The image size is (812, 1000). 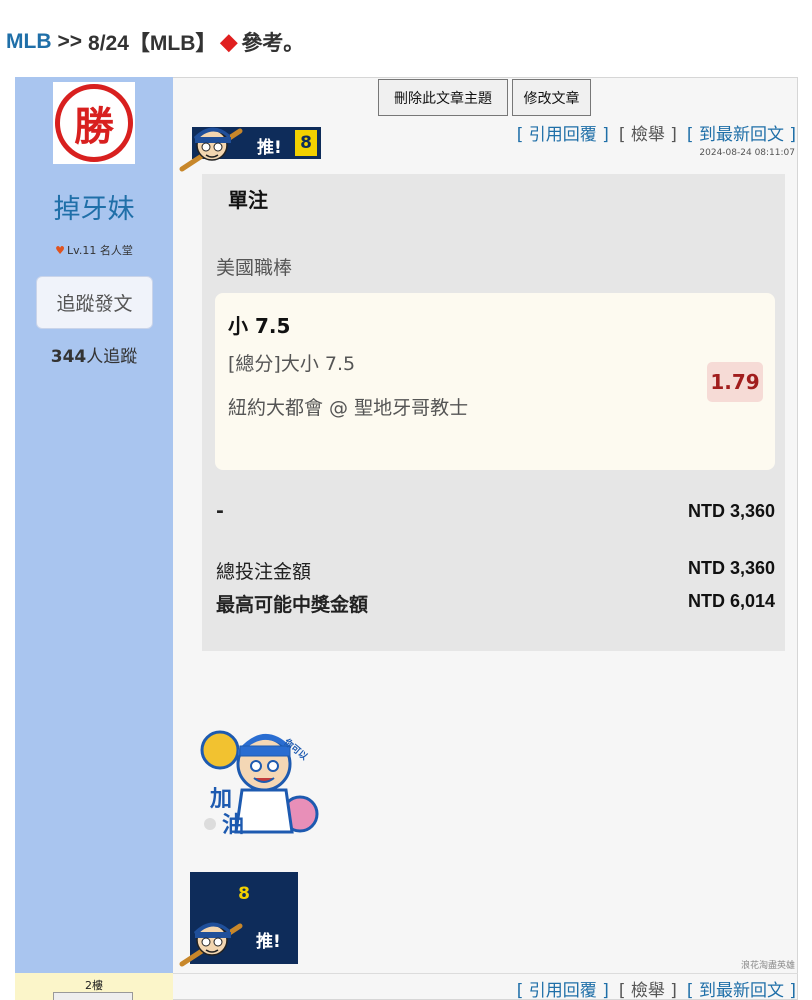 I want to click on push-label: 推!, so click(x=269, y=148).